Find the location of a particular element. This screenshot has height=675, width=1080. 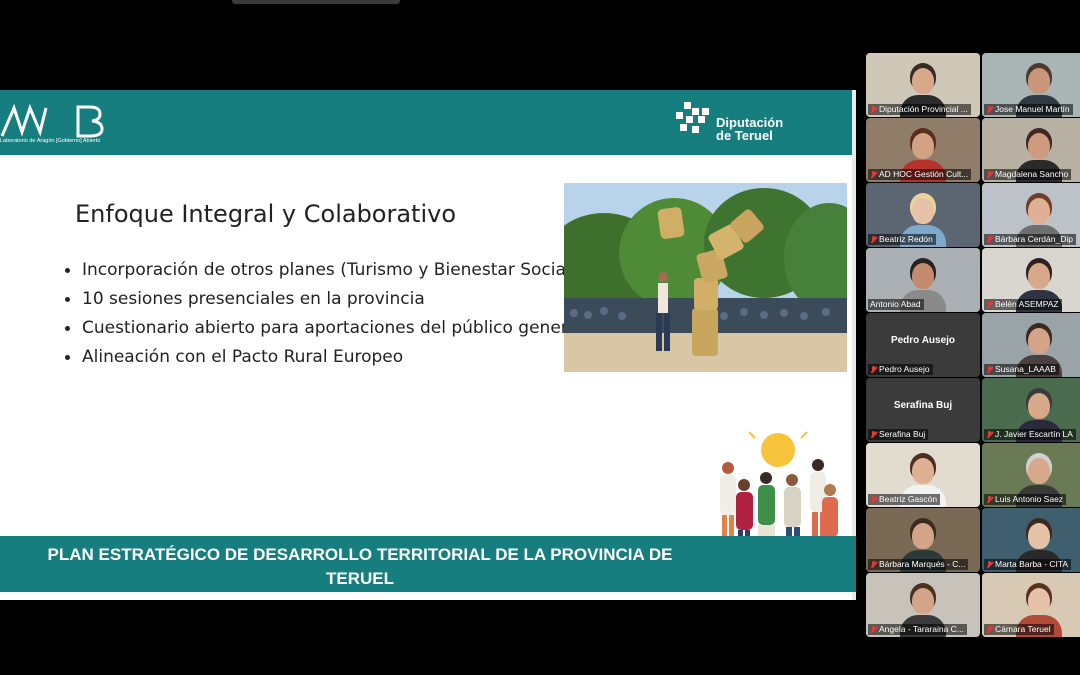

participant-name: Belén ASEMPAZ is located at coordinates (1027, 304).